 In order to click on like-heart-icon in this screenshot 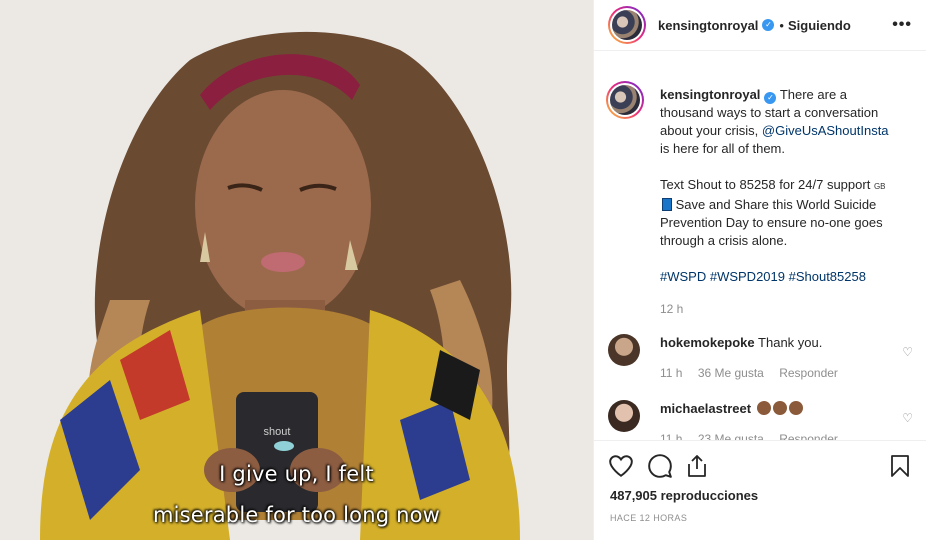, I will do `click(621, 466)`.